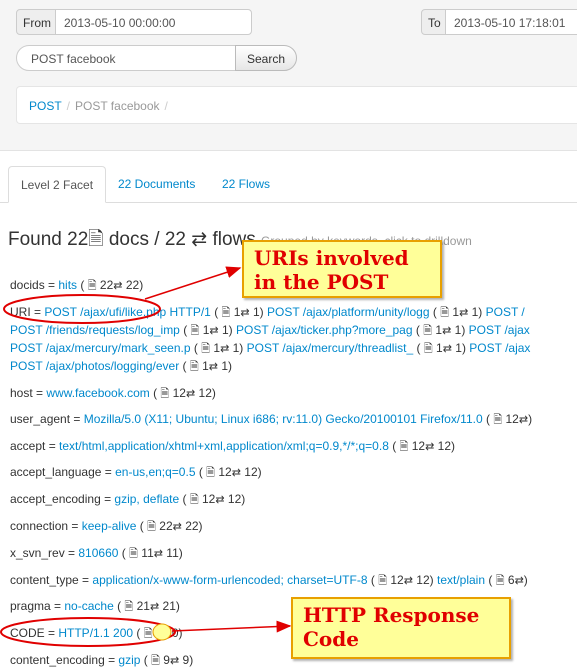  What do you see at coordinates (64, 660) in the screenshot?
I see `facet-key: content_encoding =` at bounding box center [64, 660].